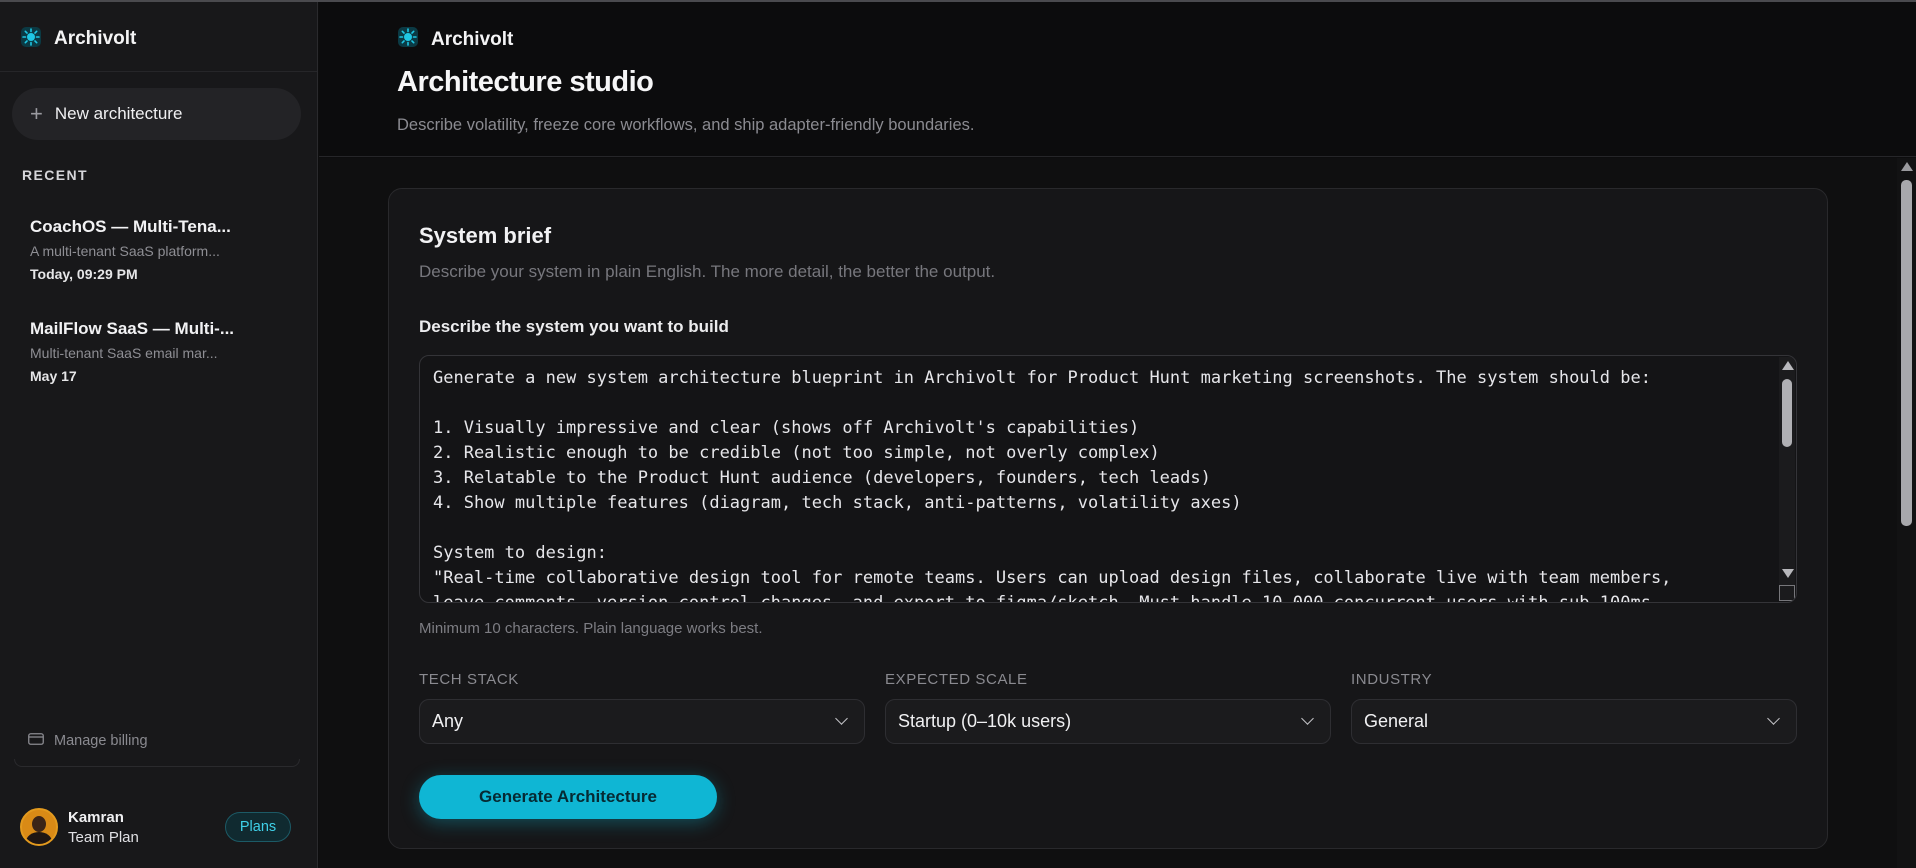  I want to click on sidebar-brand: Archivolt, so click(78, 39).